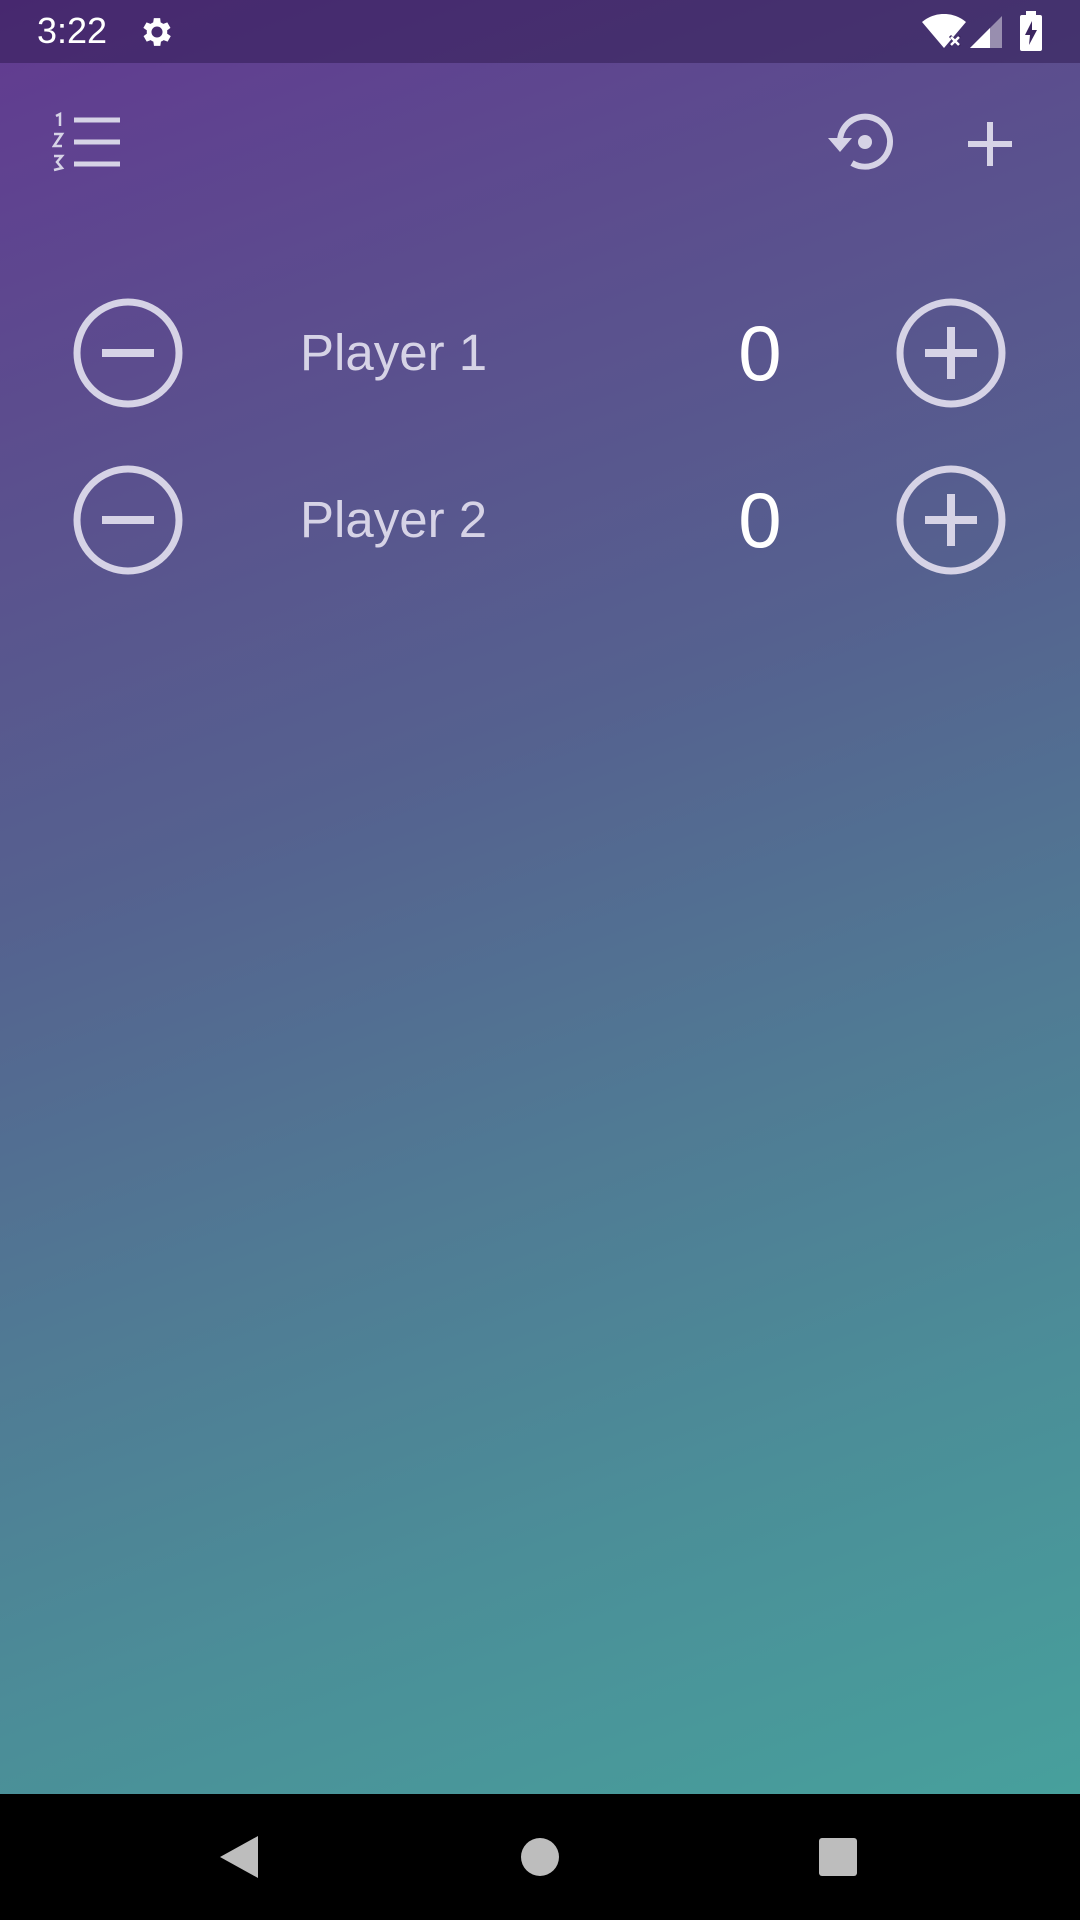 The image size is (1080, 1920). I want to click on home-button, so click(540, 1857).